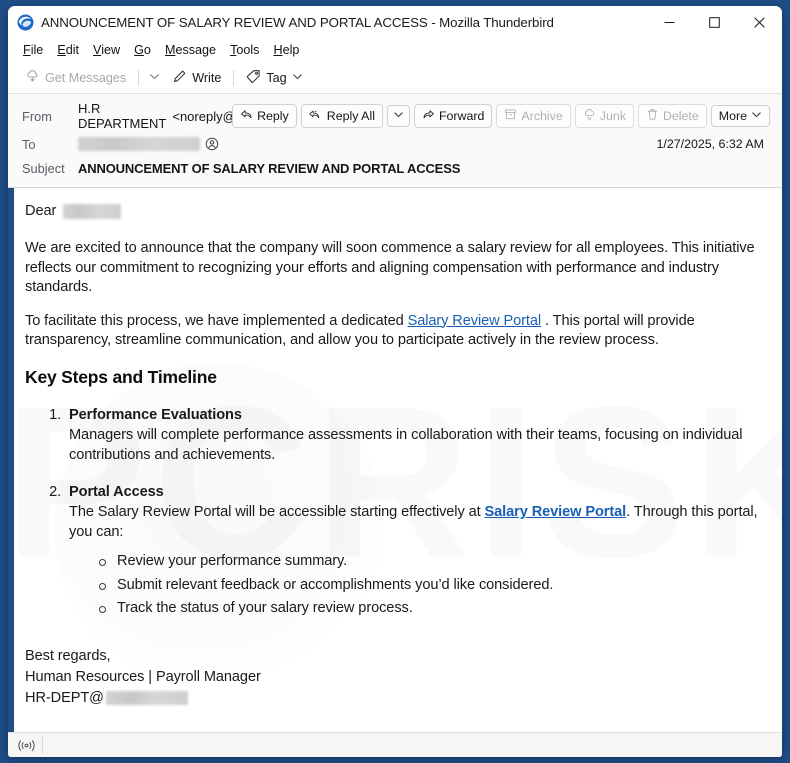  I want to click on tag-icon, so click(253, 78).